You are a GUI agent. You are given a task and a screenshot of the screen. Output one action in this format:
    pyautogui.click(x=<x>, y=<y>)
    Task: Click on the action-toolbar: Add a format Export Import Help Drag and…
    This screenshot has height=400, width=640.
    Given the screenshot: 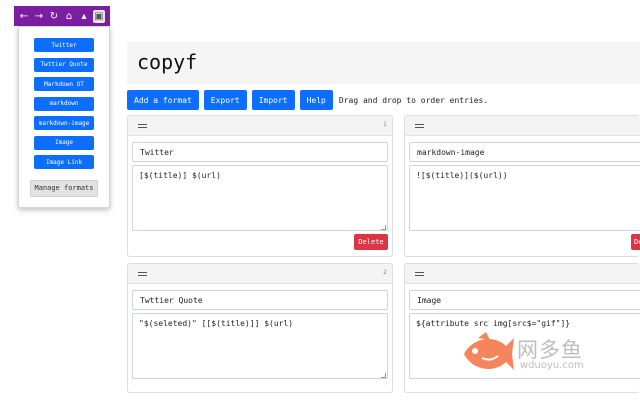 What is the action you would take?
    pyautogui.click(x=307, y=100)
    